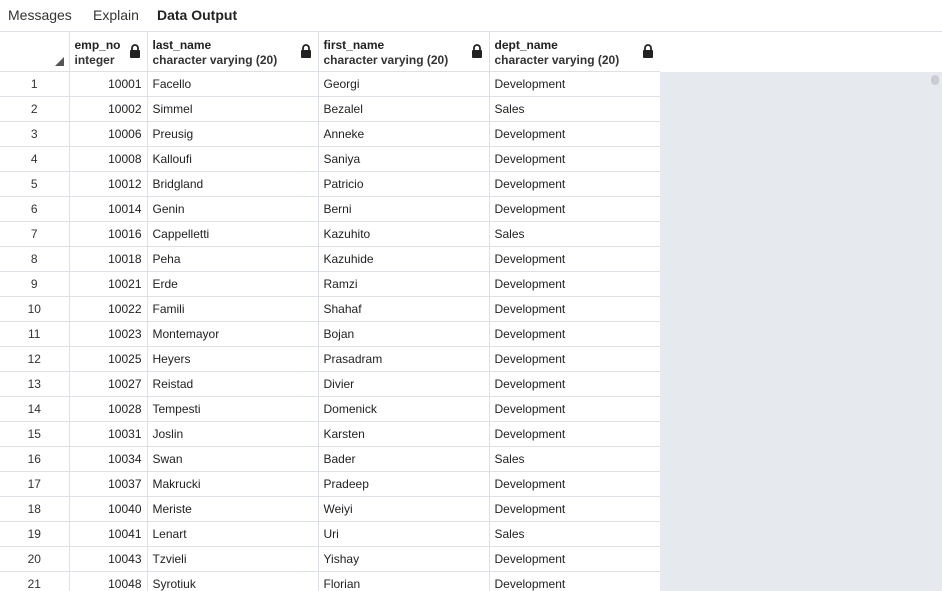 This screenshot has height=591, width=942. What do you see at coordinates (330, 359) in the screenshot?
I see `table-row: 12 10025 Heyers Prasadram Development` at bounding box center [330, 359].